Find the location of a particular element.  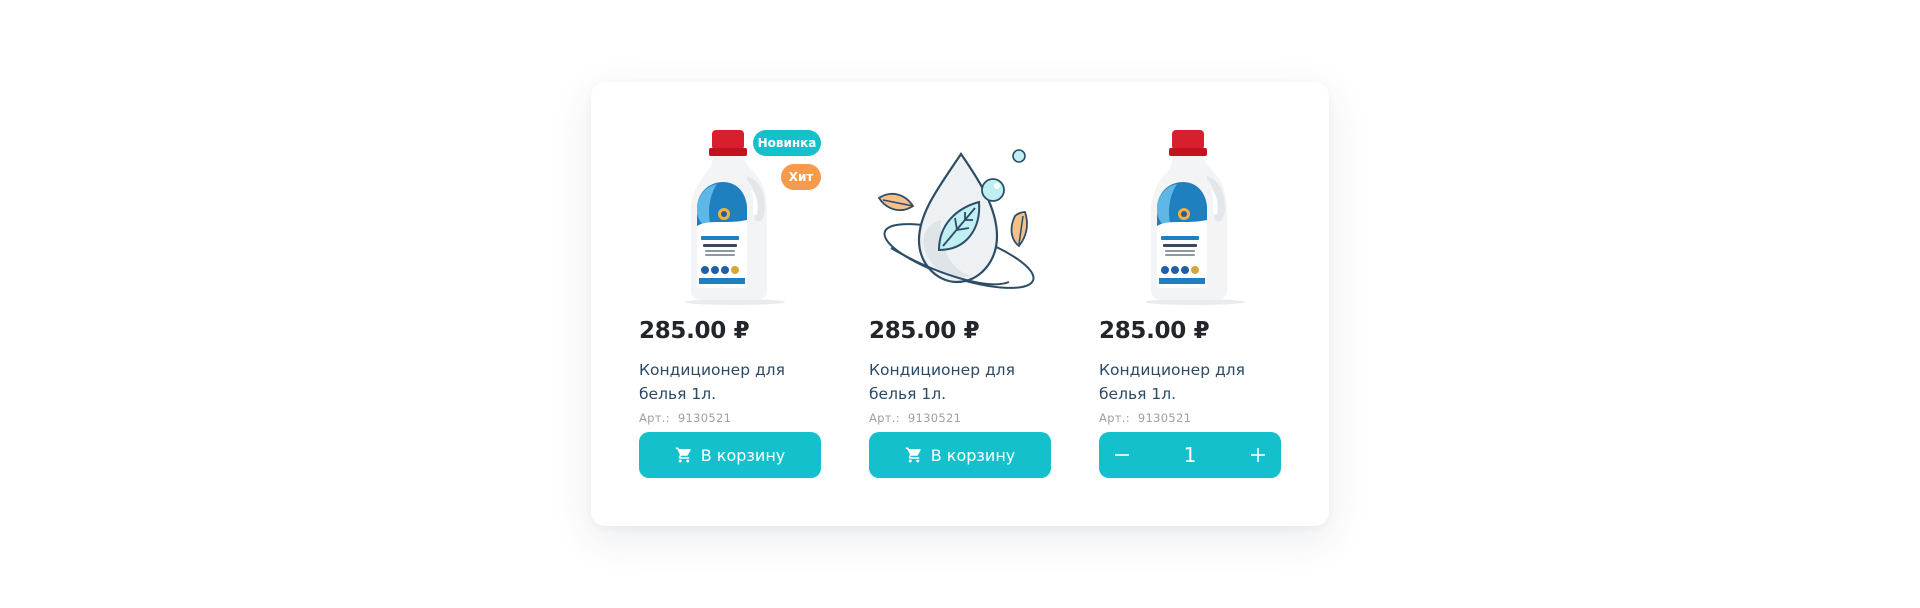

plus-icon is located at coordinates (1257, 455).